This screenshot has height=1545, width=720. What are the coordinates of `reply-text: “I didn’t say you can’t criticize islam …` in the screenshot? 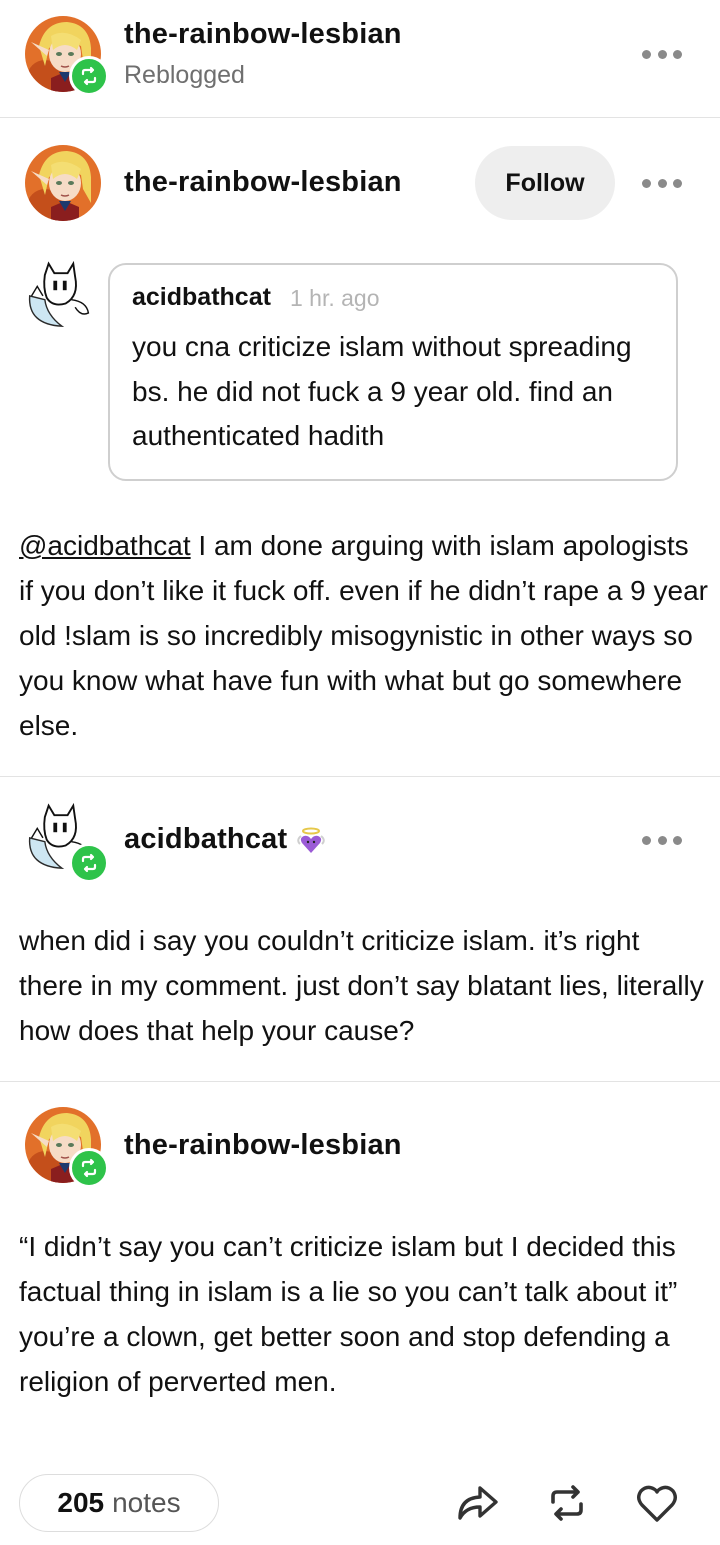 It's located at (348, 1314).